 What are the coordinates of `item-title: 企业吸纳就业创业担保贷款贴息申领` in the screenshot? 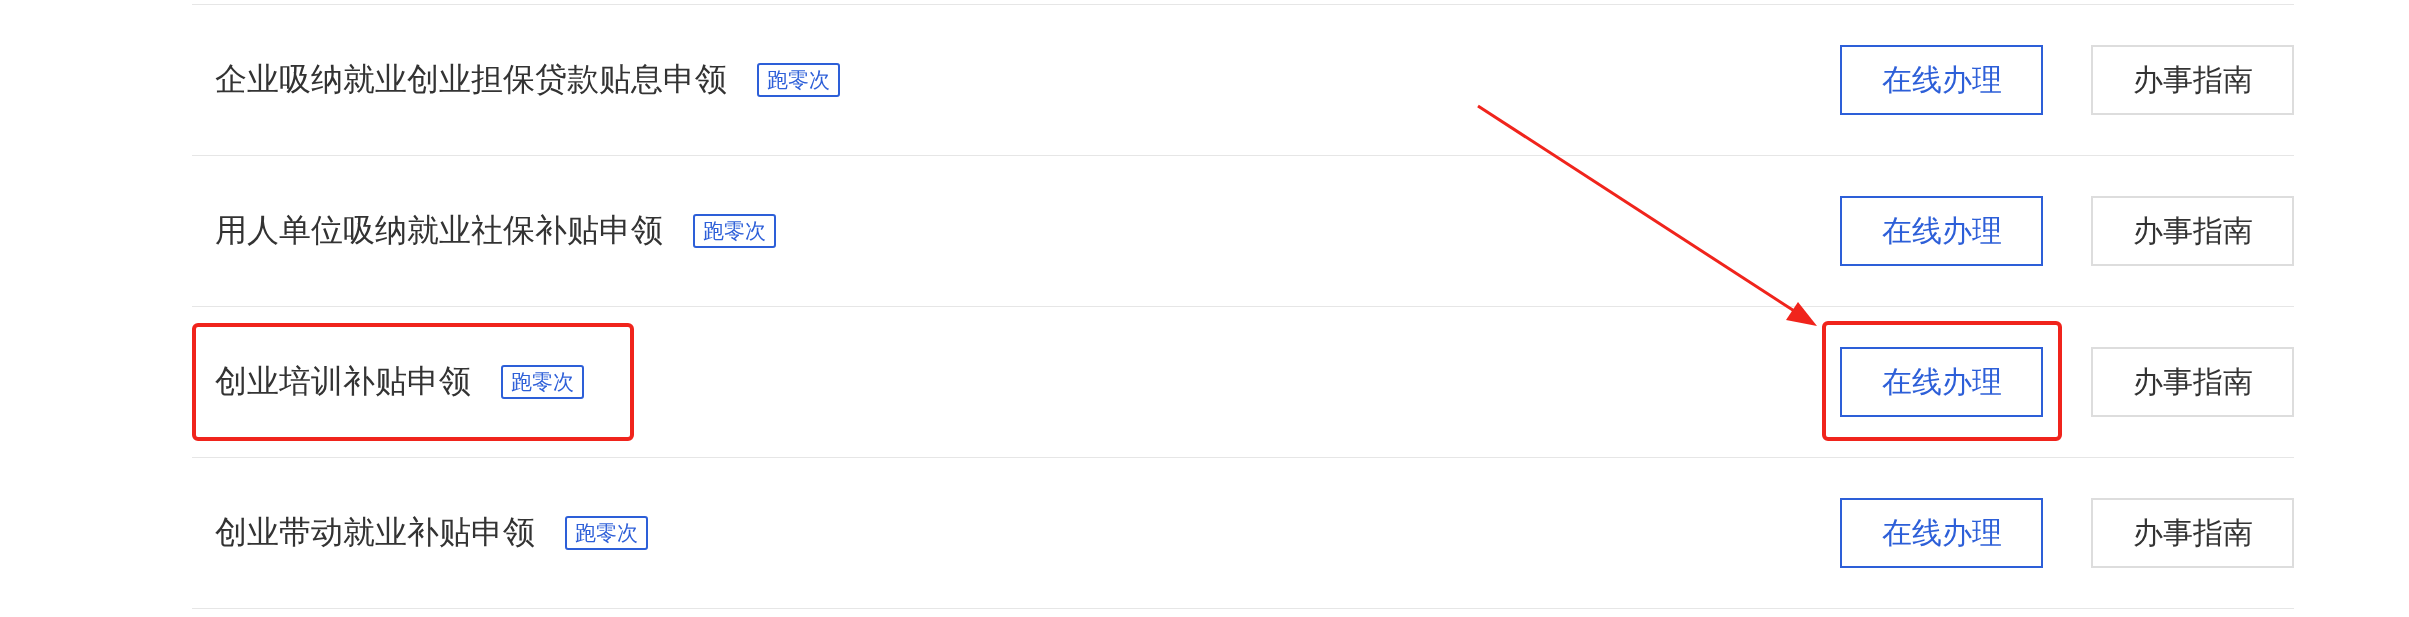 It's located at (471, 79).